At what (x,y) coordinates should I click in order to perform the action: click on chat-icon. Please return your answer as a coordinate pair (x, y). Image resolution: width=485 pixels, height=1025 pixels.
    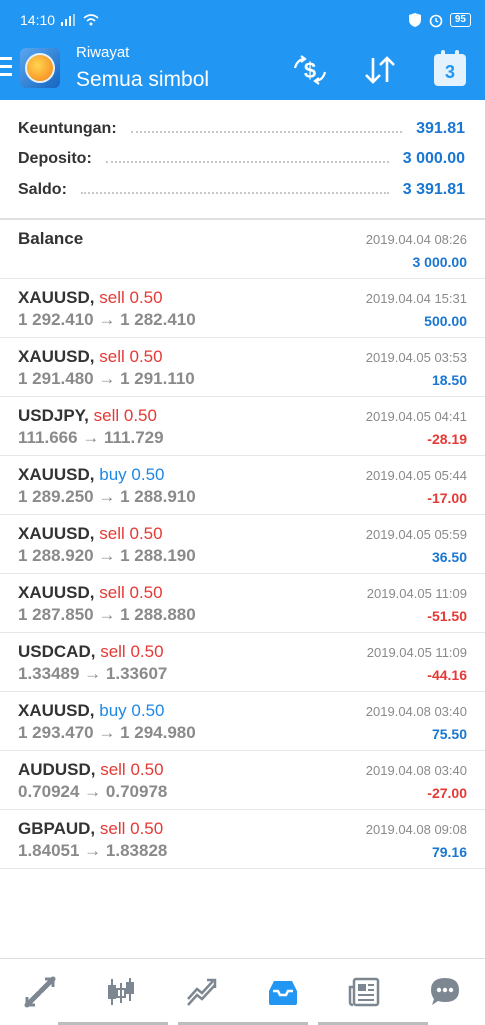
    Looking at the image, I should click on (444, 991).